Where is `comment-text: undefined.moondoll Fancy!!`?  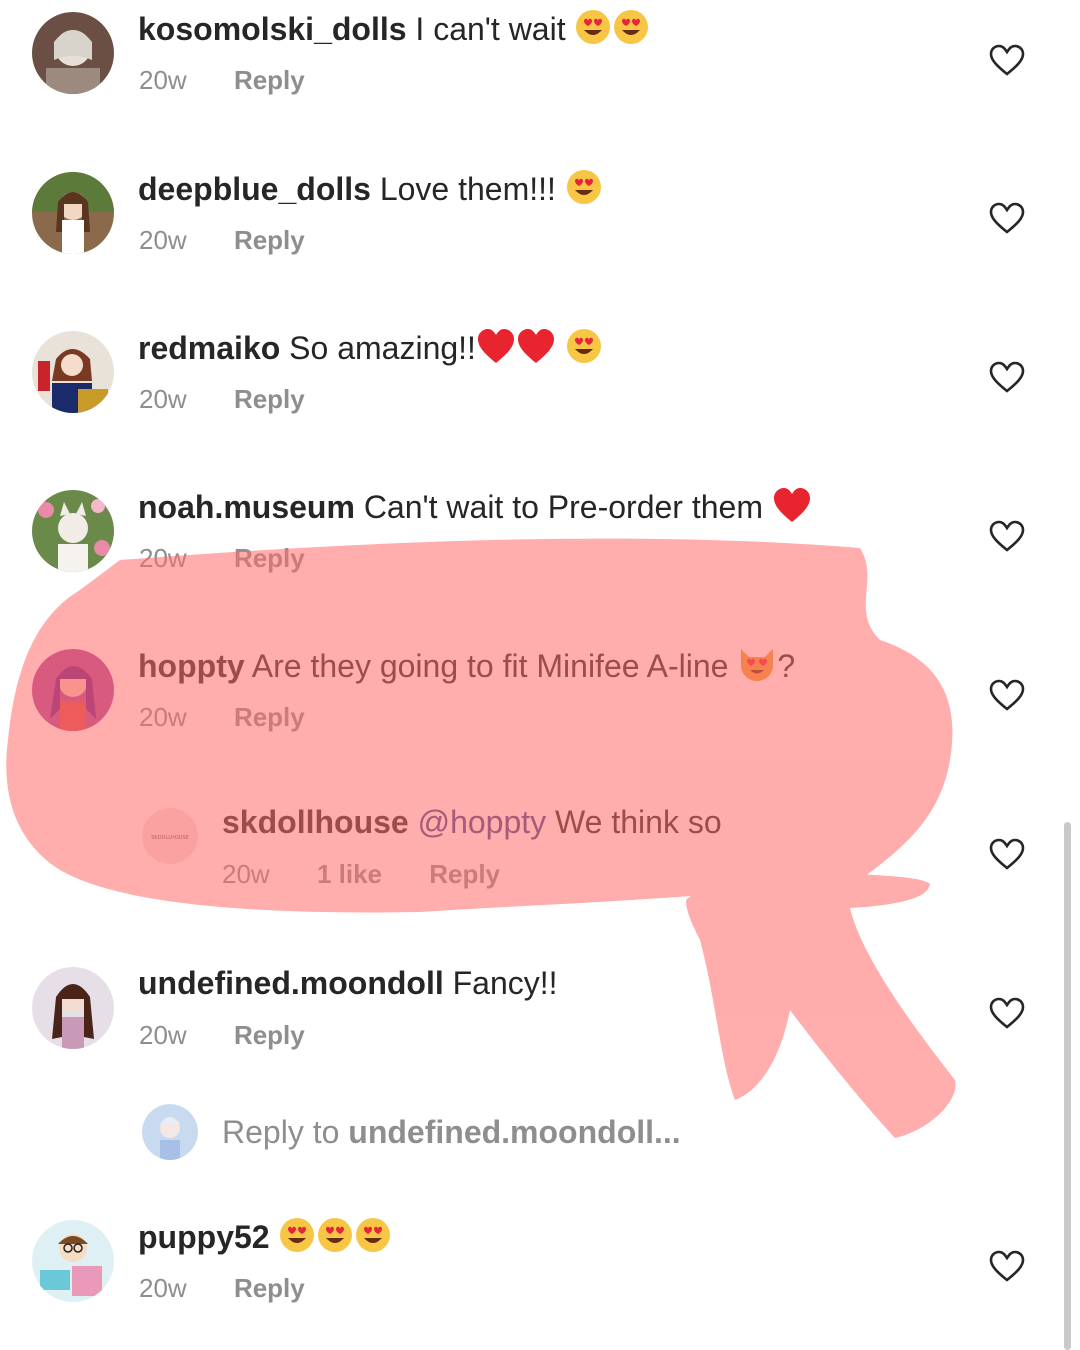
comment-text: undefined.moondoll Fancy!! is located at coordinates (348, 983).